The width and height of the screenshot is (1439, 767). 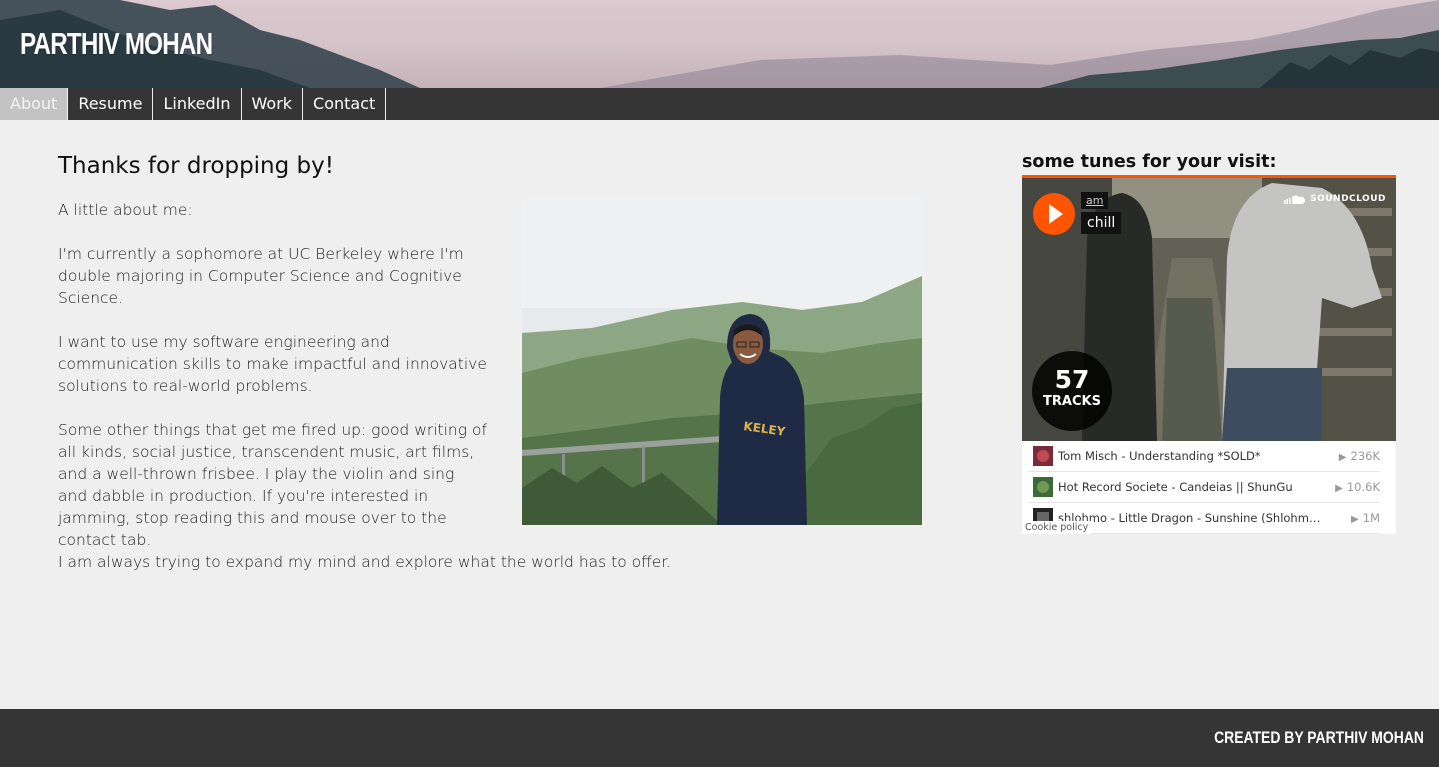 I want to click on mountain-banner-image, so click(x=719, y=44).